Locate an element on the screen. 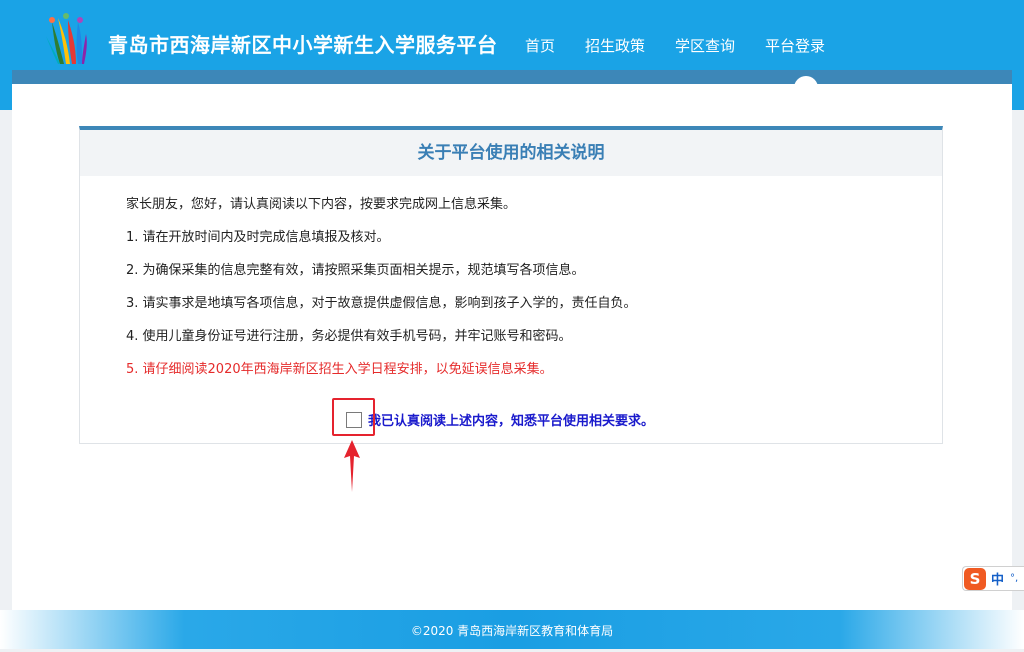 The width and height of the screenshot is (1024, 652). nav-platform-login: 平台登录 is located at coordinates (795, 46).